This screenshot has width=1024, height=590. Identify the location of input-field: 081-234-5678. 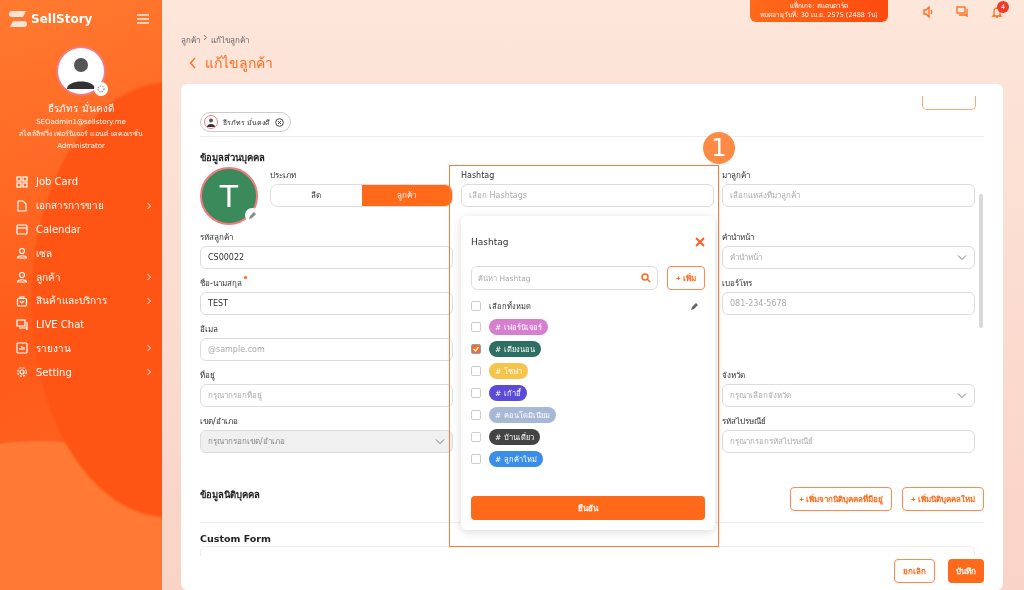
(848, 303).